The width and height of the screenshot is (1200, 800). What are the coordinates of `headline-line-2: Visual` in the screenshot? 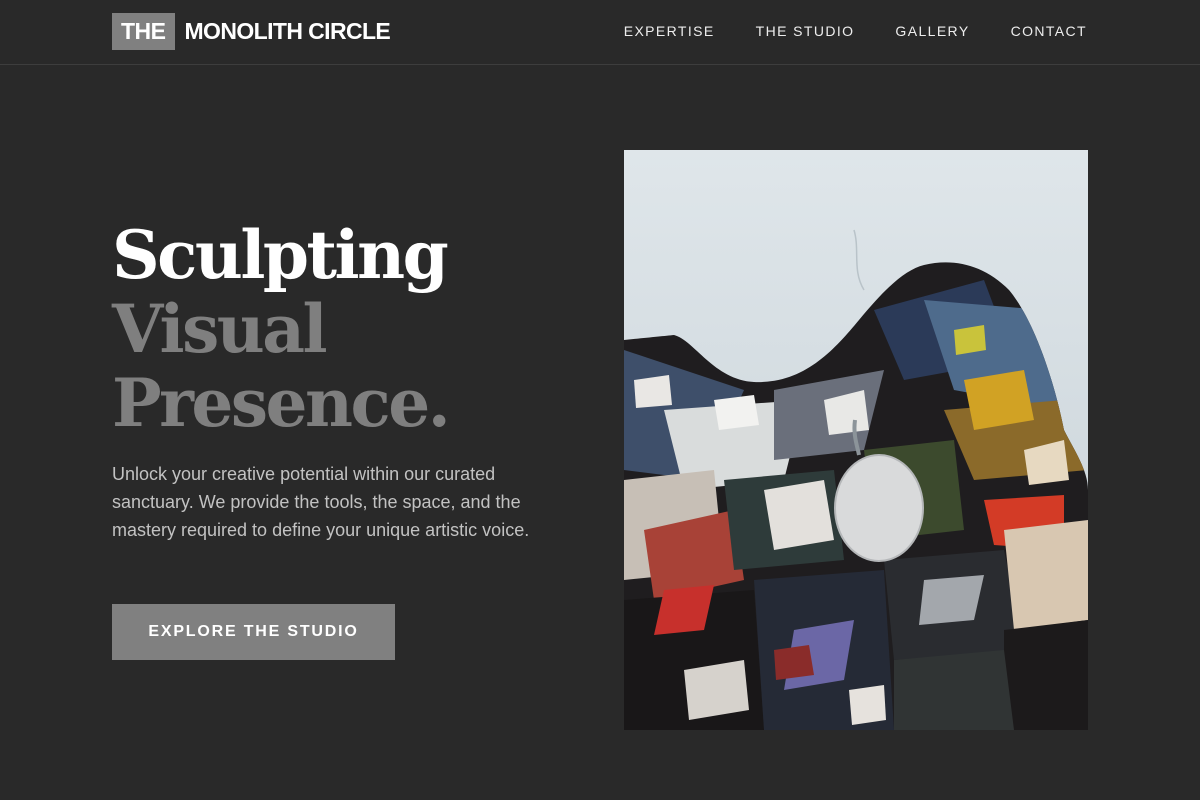 It's located at (220, 329).